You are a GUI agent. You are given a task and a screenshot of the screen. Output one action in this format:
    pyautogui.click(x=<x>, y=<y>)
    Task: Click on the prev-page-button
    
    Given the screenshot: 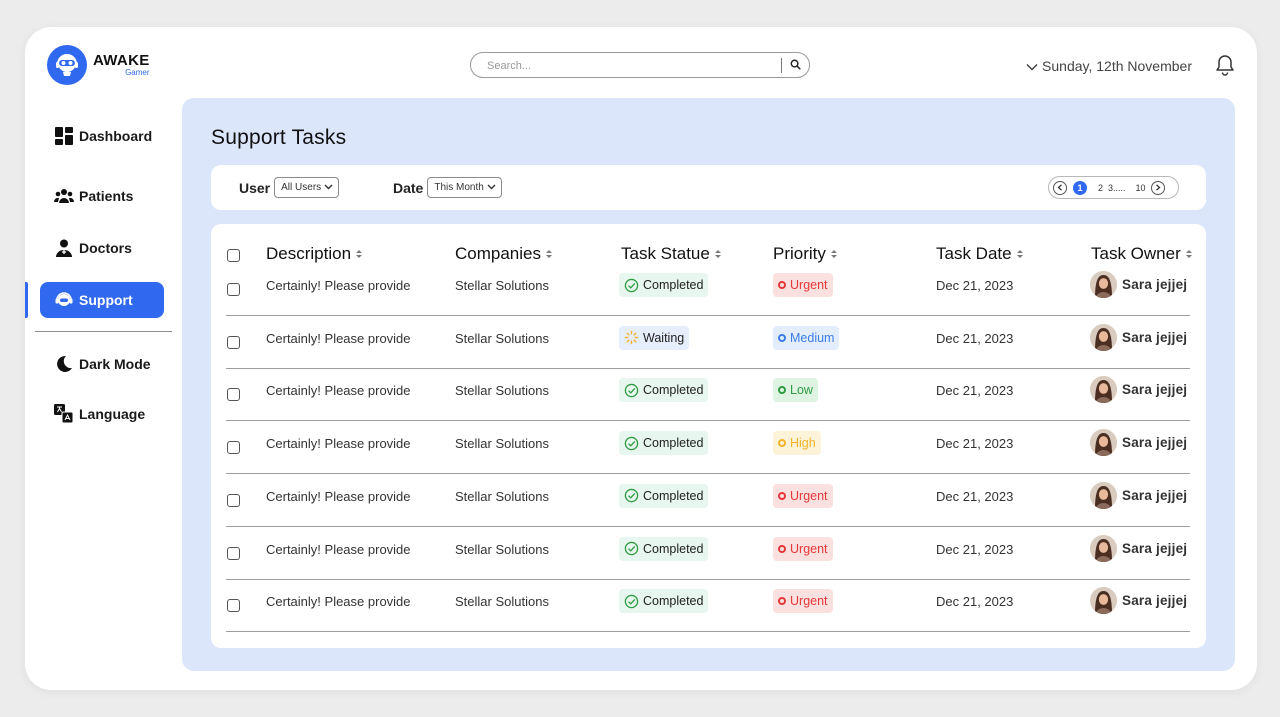 What is the action you would take?
    pyautogui.click(x=1060, y=187)
    